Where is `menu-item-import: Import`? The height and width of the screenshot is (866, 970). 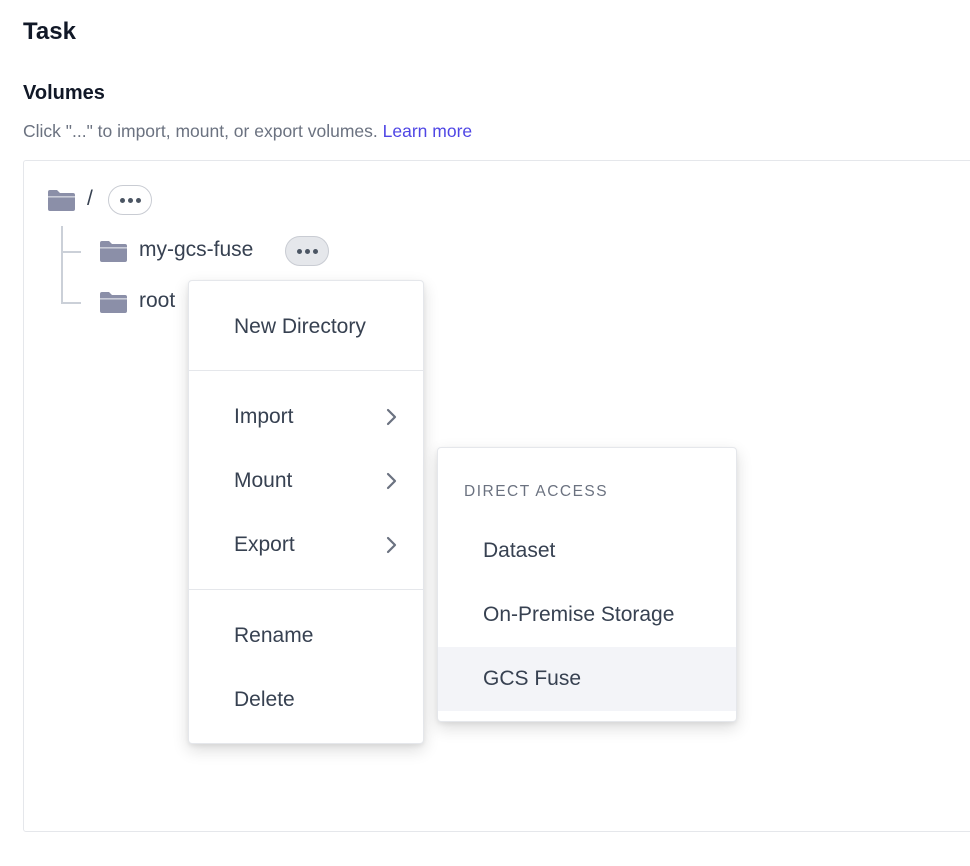 menu-item-import: Import is located at coordinates (306, 417).